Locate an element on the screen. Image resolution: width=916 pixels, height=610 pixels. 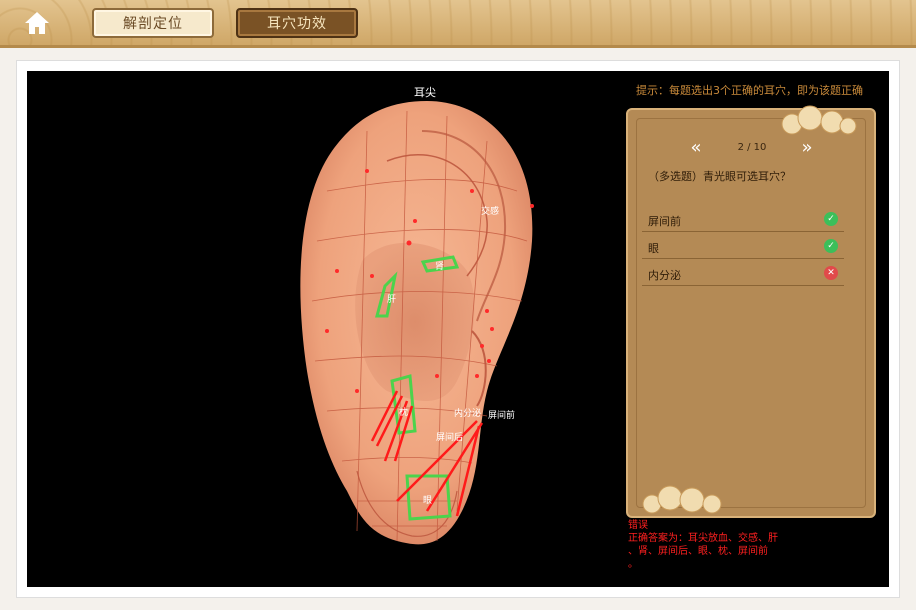
home-icon is located at coordinates (37, 23).